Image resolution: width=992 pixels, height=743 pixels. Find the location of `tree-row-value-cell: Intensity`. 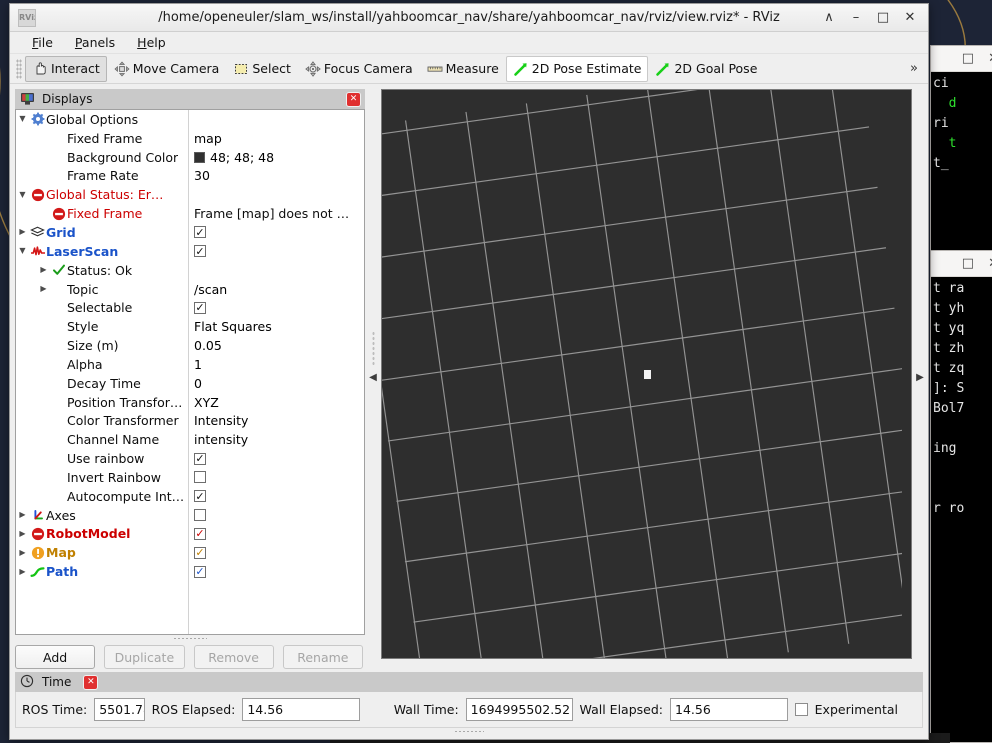

tree-row-value-cell: Intensity is located at coordinates (276, 420).